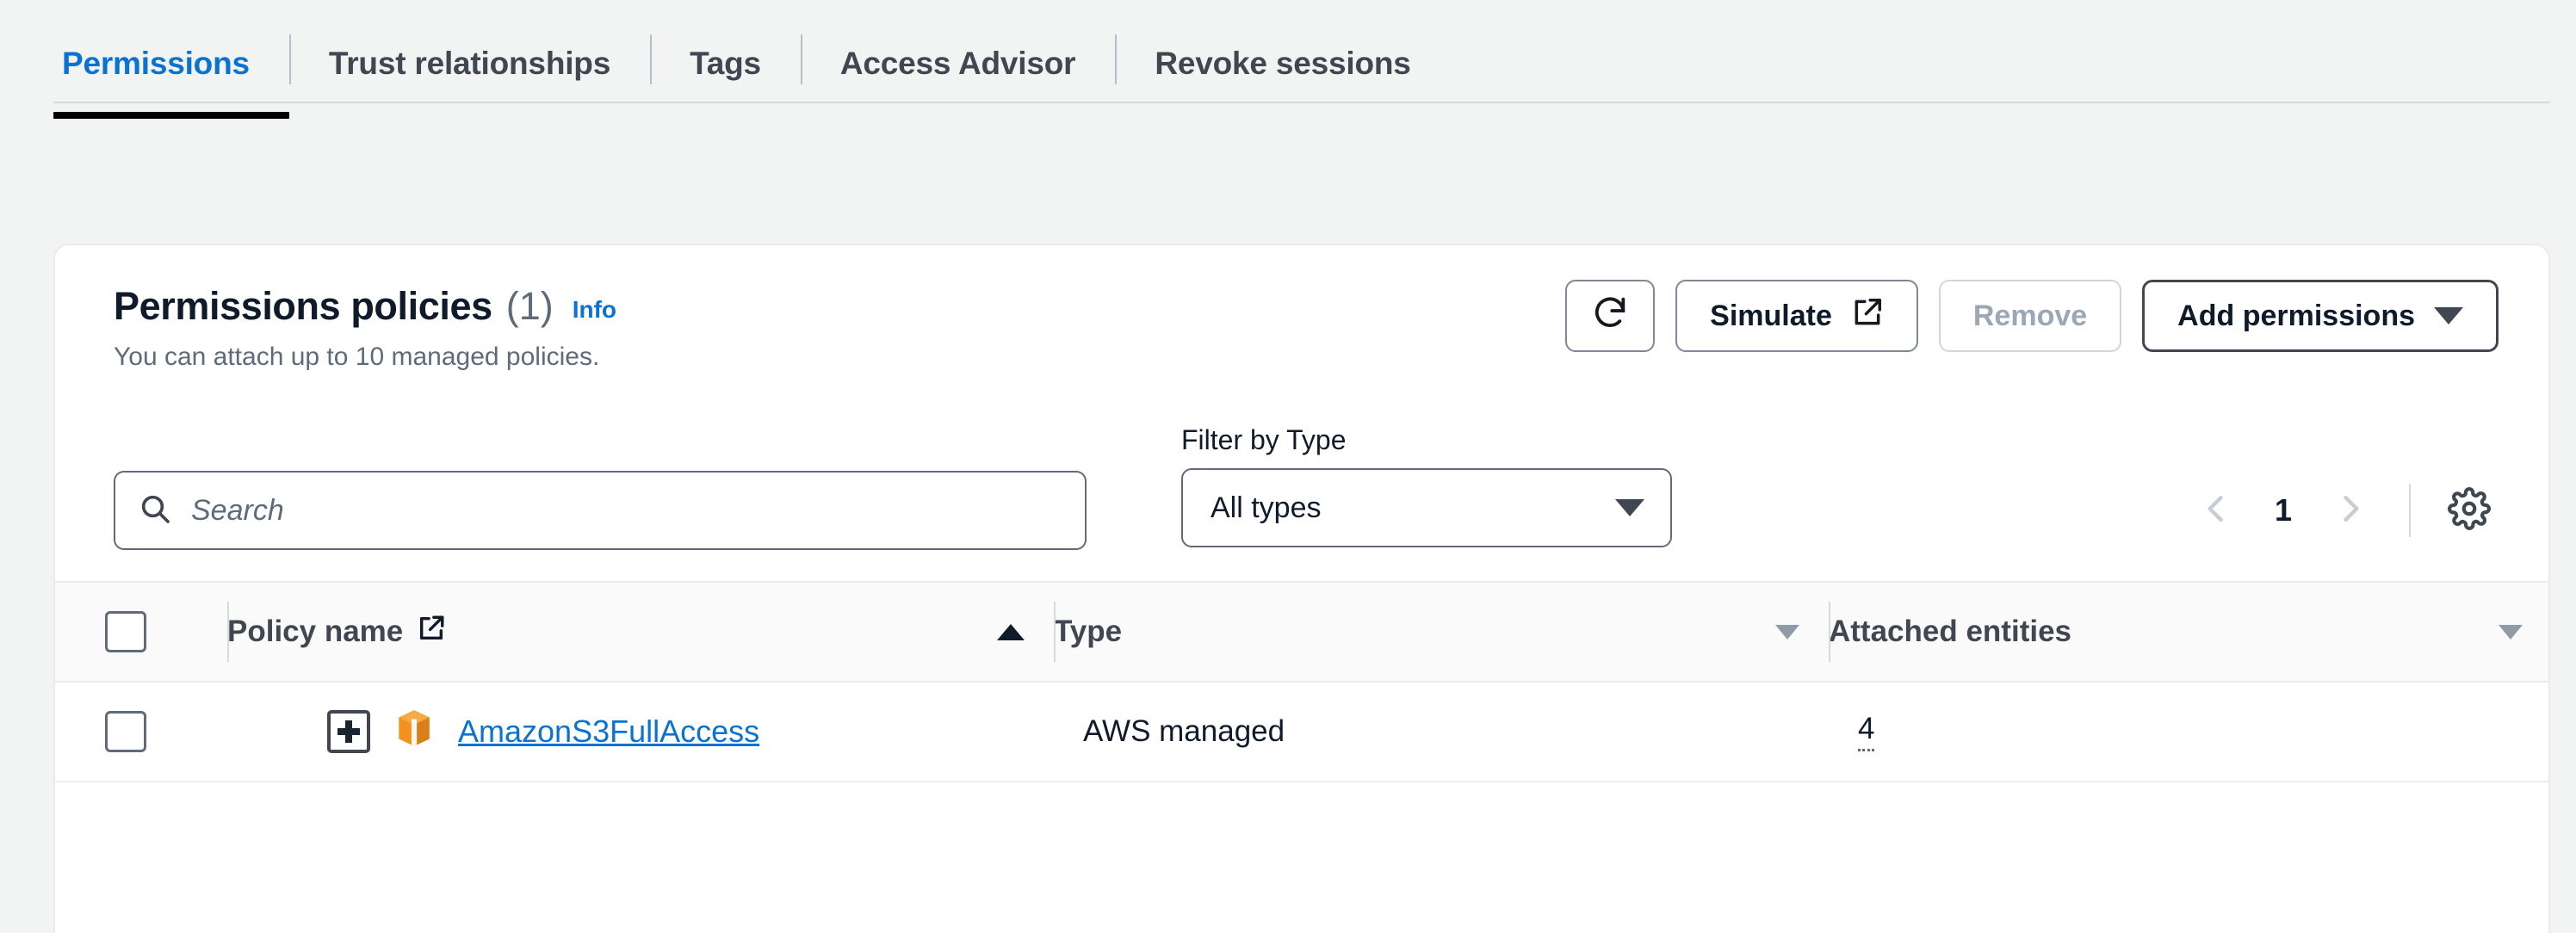  I want to click on row-checkbox, so click(125, 732).